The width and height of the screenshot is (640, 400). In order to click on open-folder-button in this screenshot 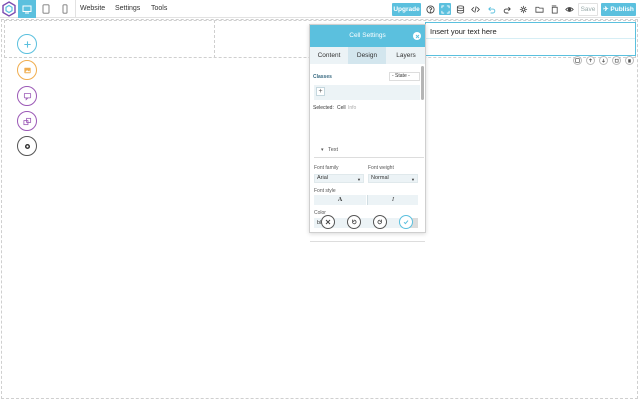, I will do `click(539, 9)`.